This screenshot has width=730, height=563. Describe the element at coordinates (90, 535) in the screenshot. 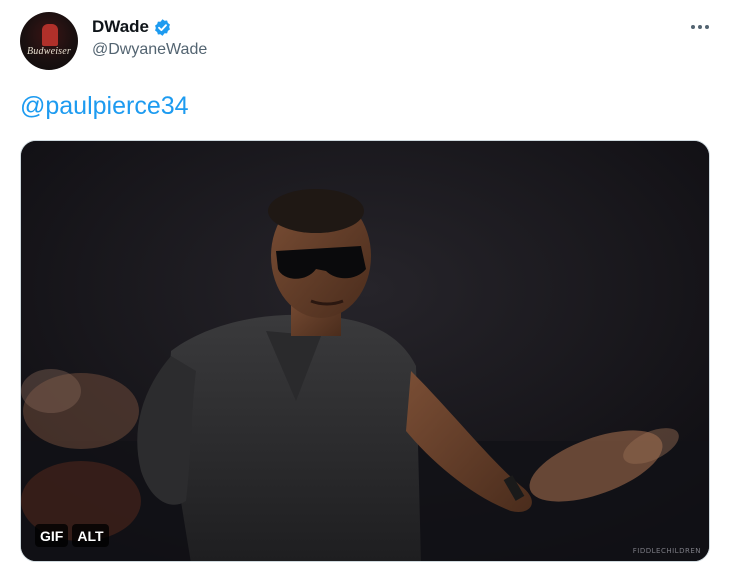

I see `alt-text-button: ALT` at that location.